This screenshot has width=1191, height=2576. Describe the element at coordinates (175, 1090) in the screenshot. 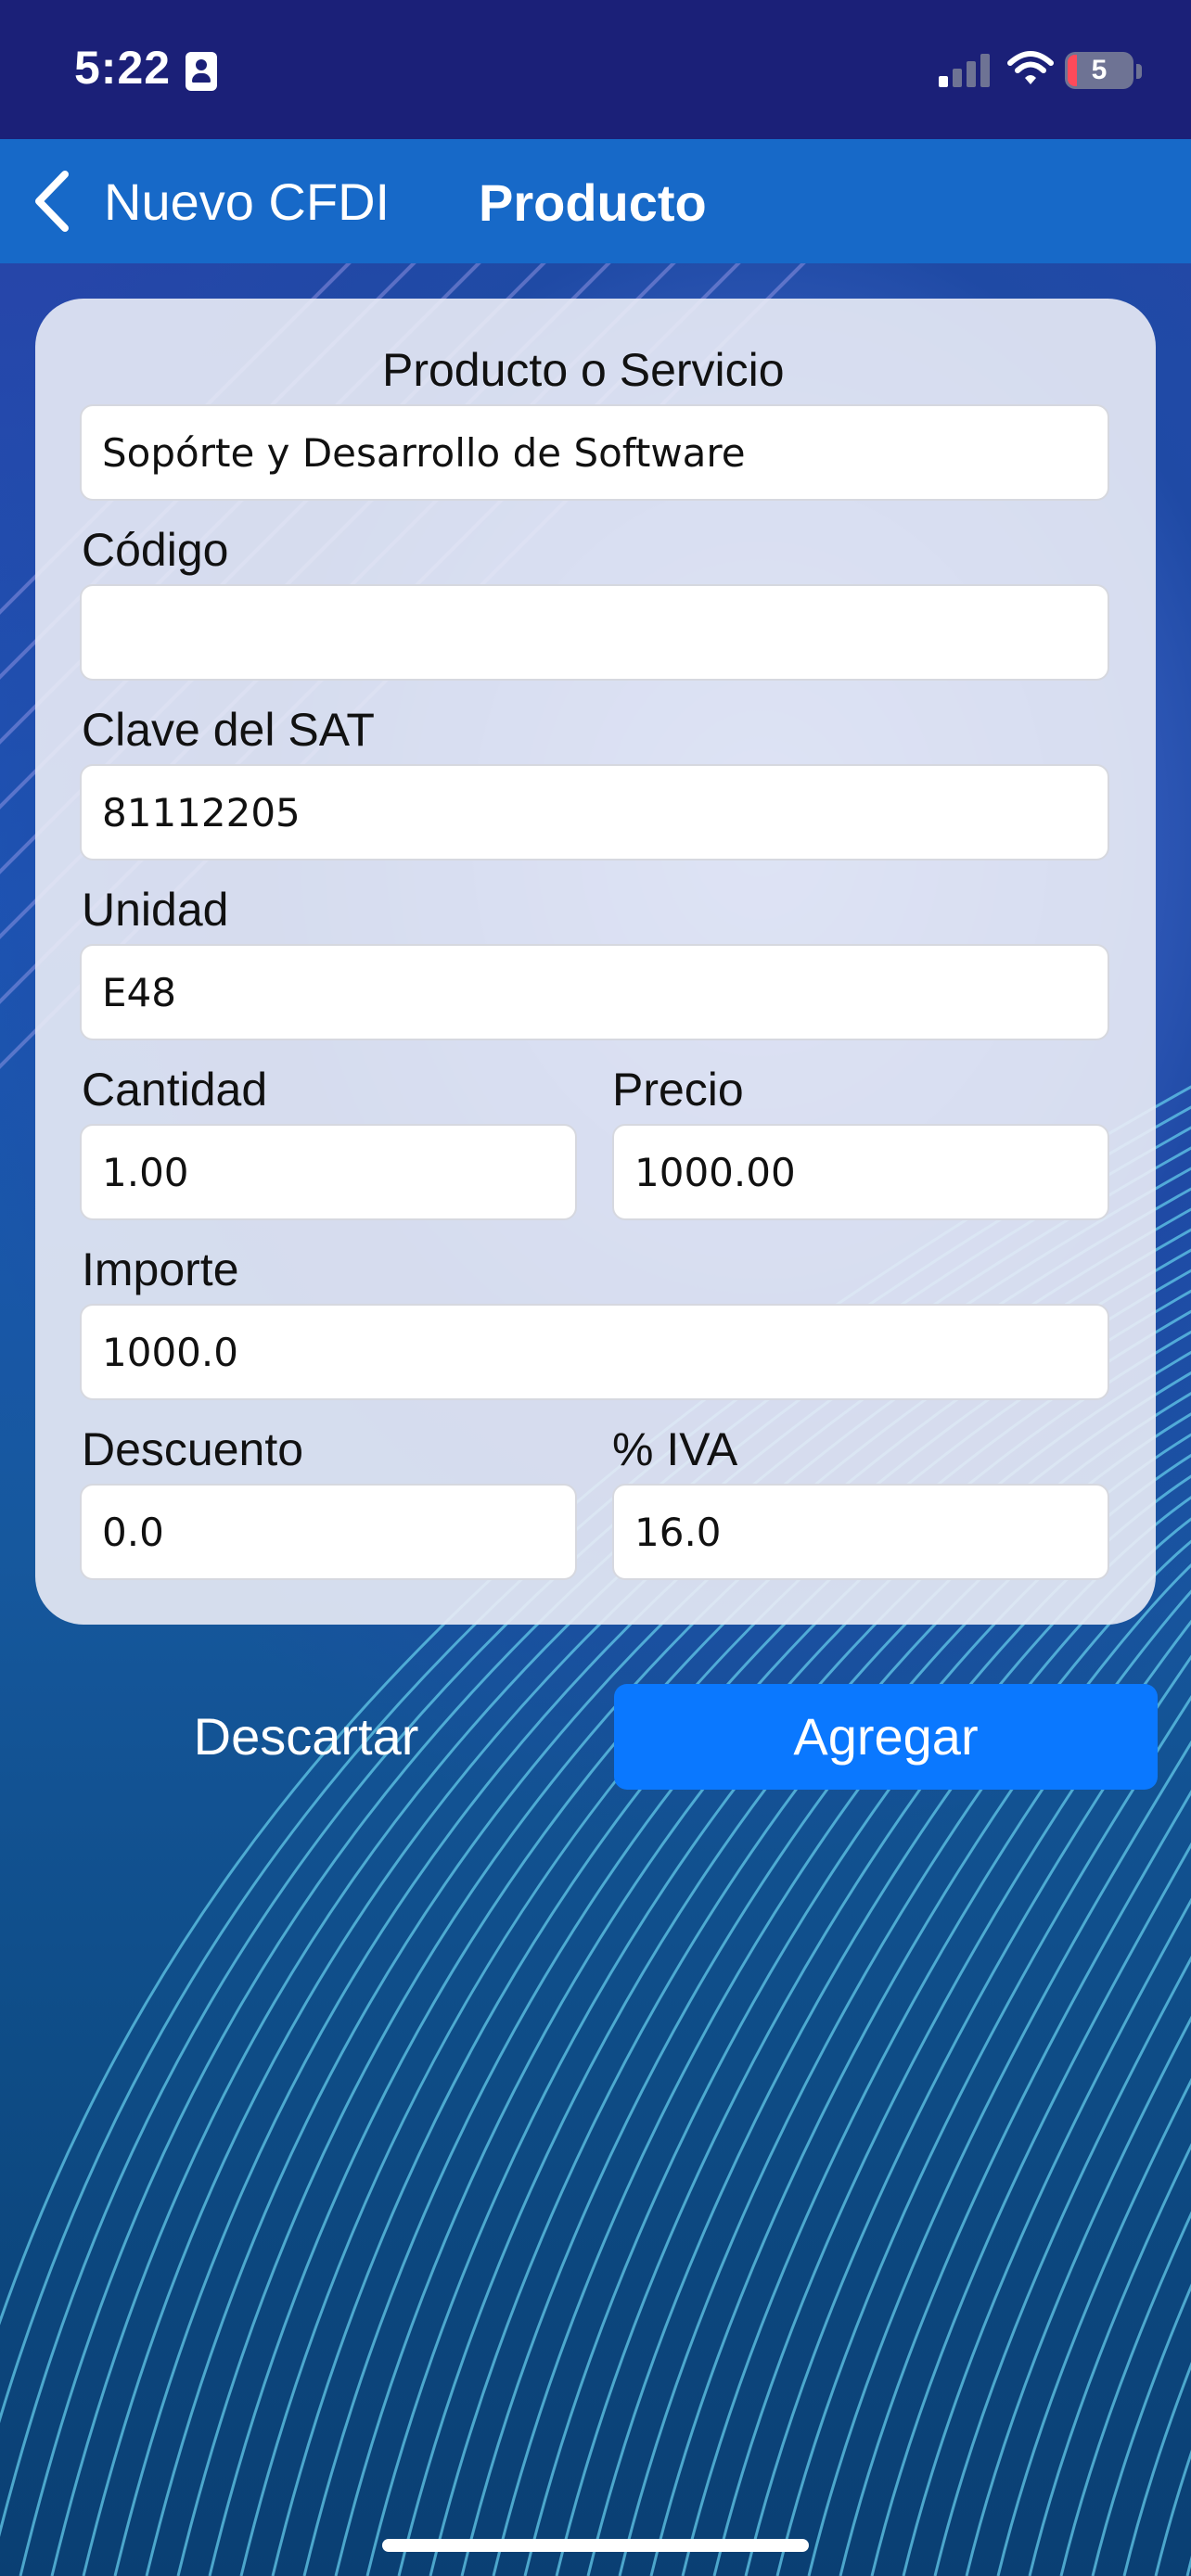

I see `cantidad-label: Cantidad` at that location.